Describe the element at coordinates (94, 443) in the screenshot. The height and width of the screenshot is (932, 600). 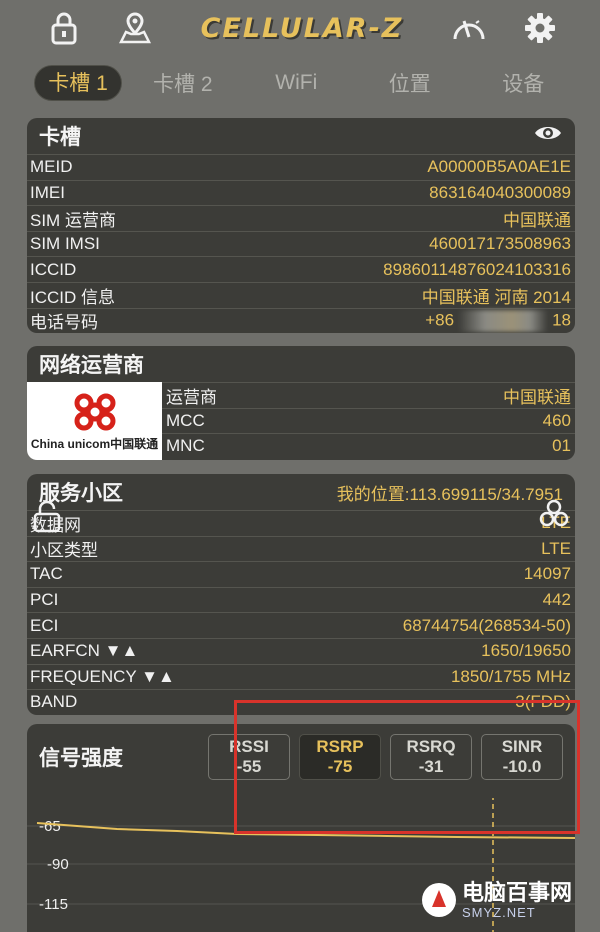
I see `logo-caption: China unicom中国联通` at that location.